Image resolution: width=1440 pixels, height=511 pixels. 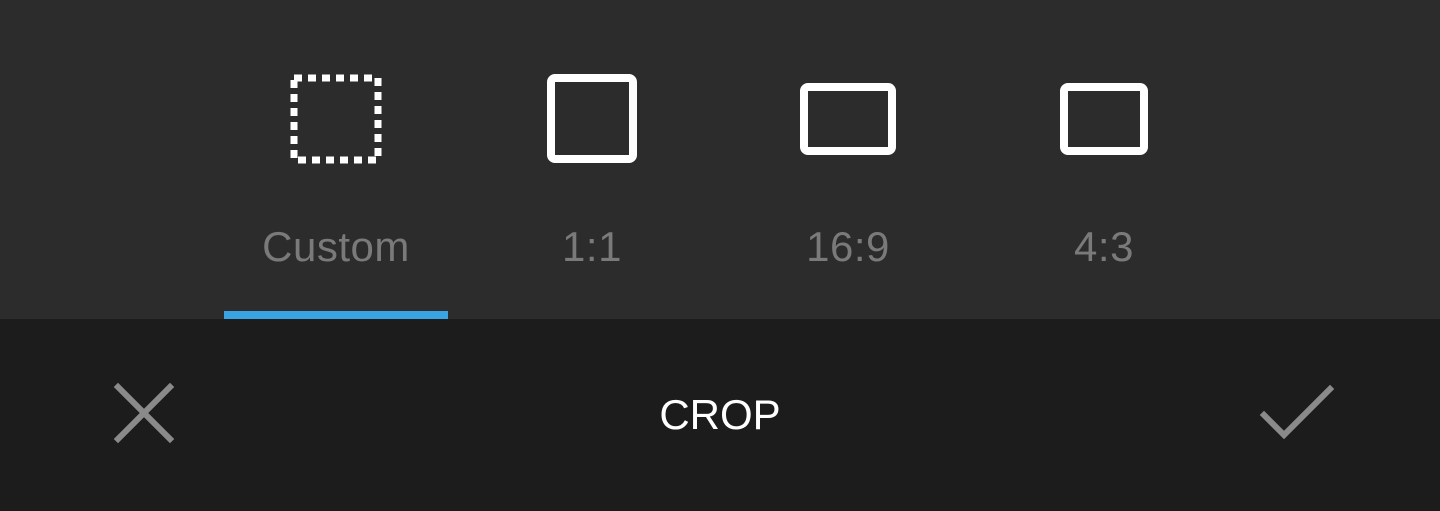 I want to click on rectangle-icon, so click(x=1104, y=119).